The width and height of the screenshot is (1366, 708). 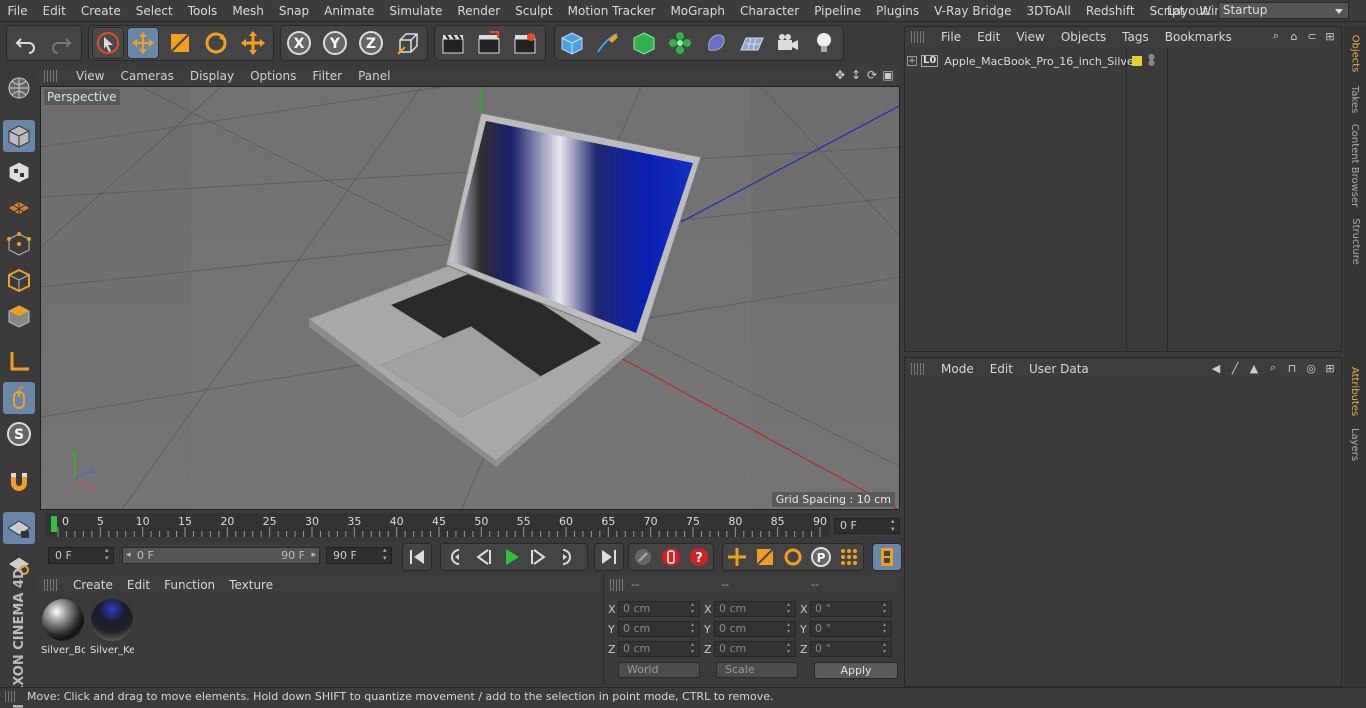 I want to click on live-selection-button, so click(x=108, y=43).